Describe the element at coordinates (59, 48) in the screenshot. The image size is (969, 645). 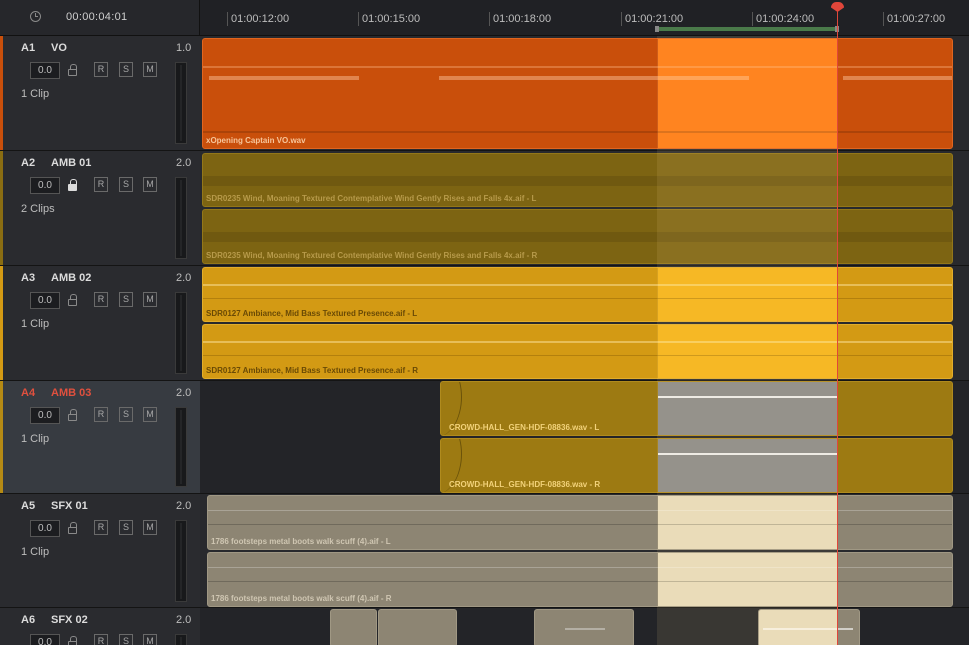
I see `track-name: VO` at that location.